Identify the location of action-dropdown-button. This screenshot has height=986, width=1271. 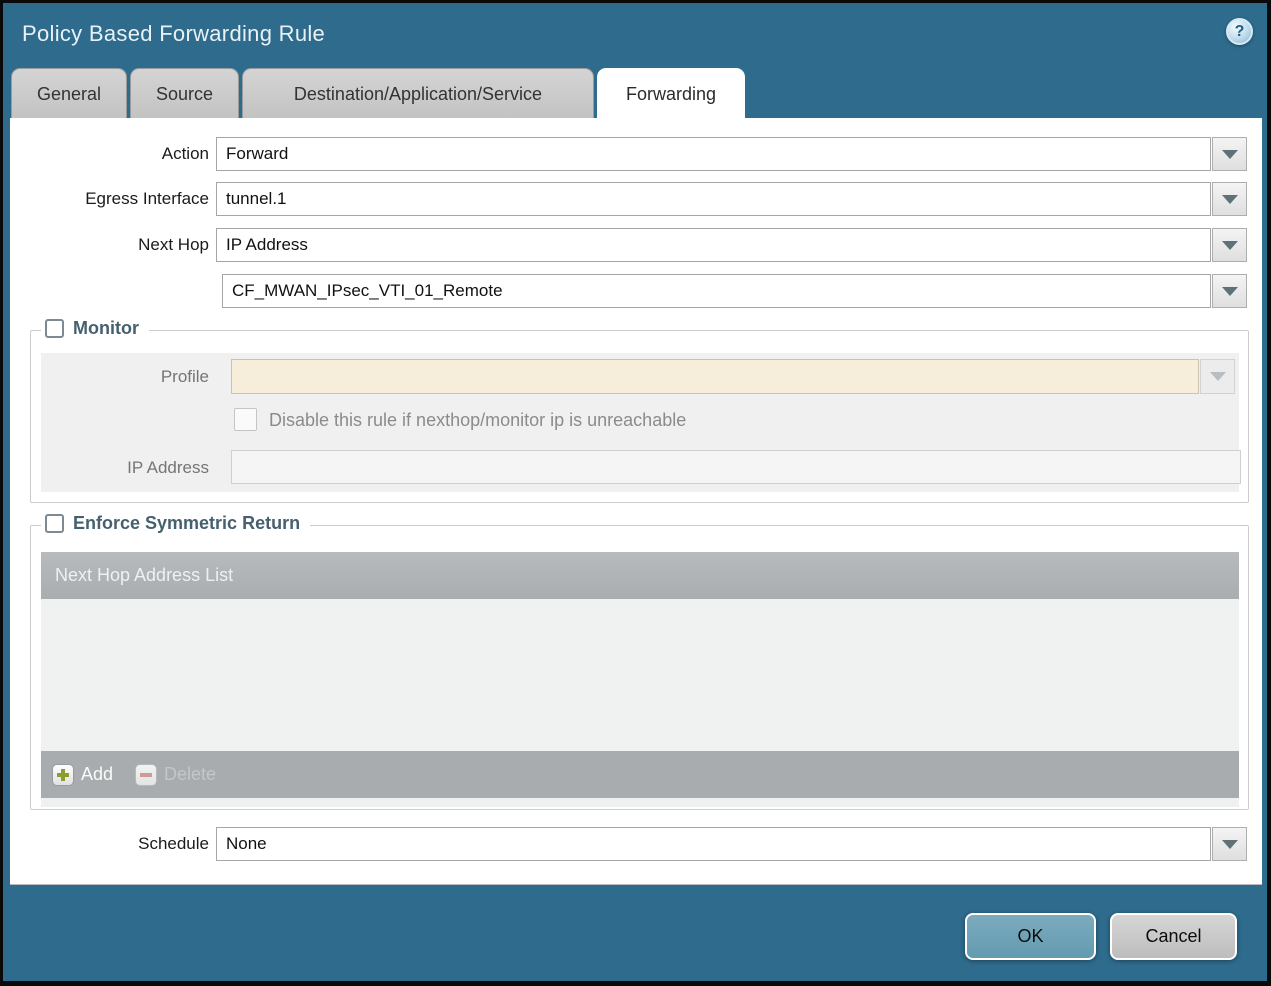
(1229, 154).